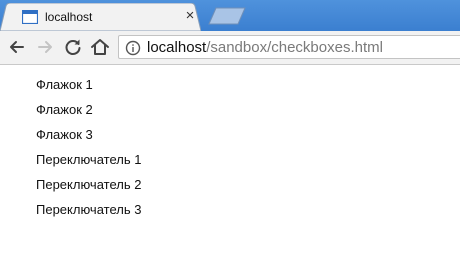 The image size is (460, 260). I want to click on browser-toolbar: localhost/sandbox/checkboxes.html, so click(230, 48).